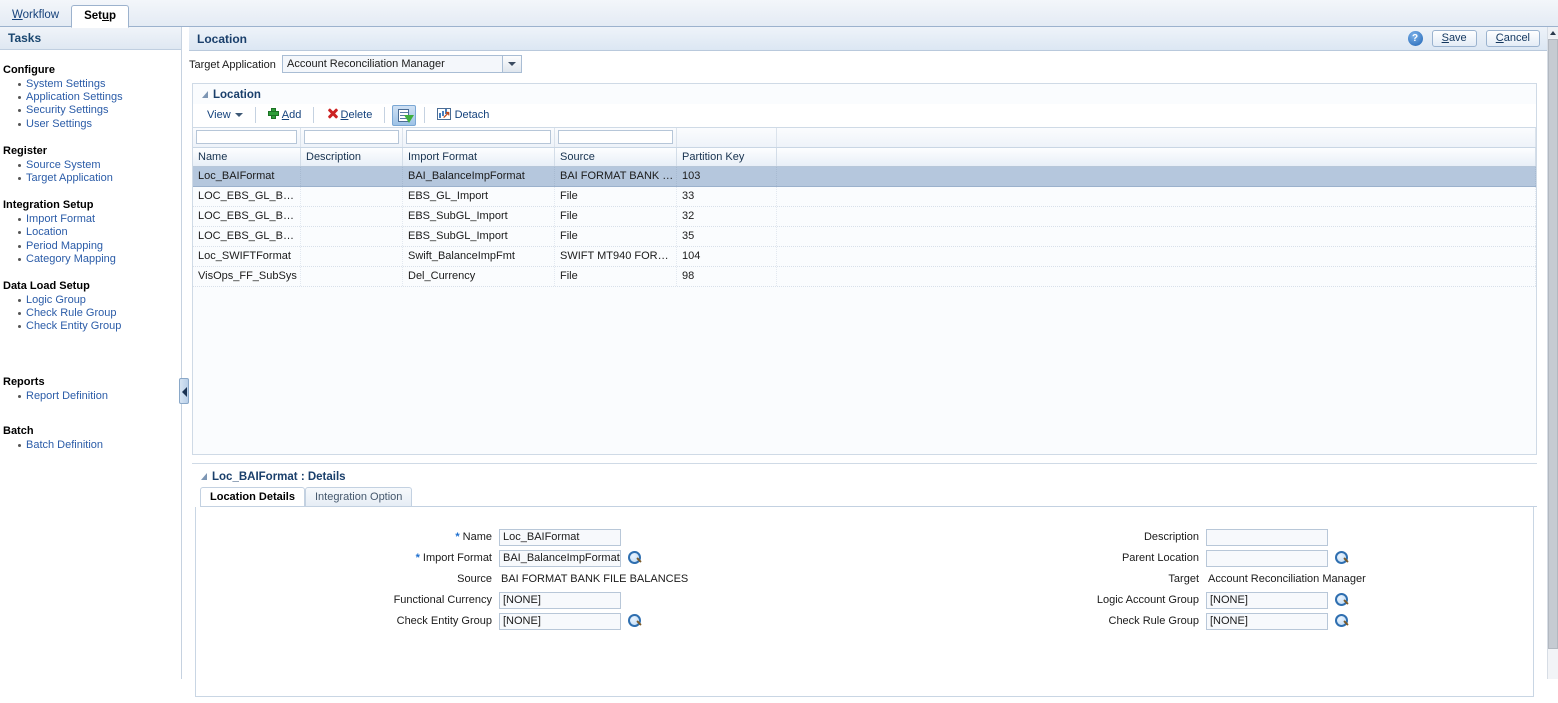 The image size is (1558, 703). What do you see at coordinates (71, 259) in the screenshot?
I see `sidebar-item-category-mapping: Category Mapping` at bounding box center [71, 259].